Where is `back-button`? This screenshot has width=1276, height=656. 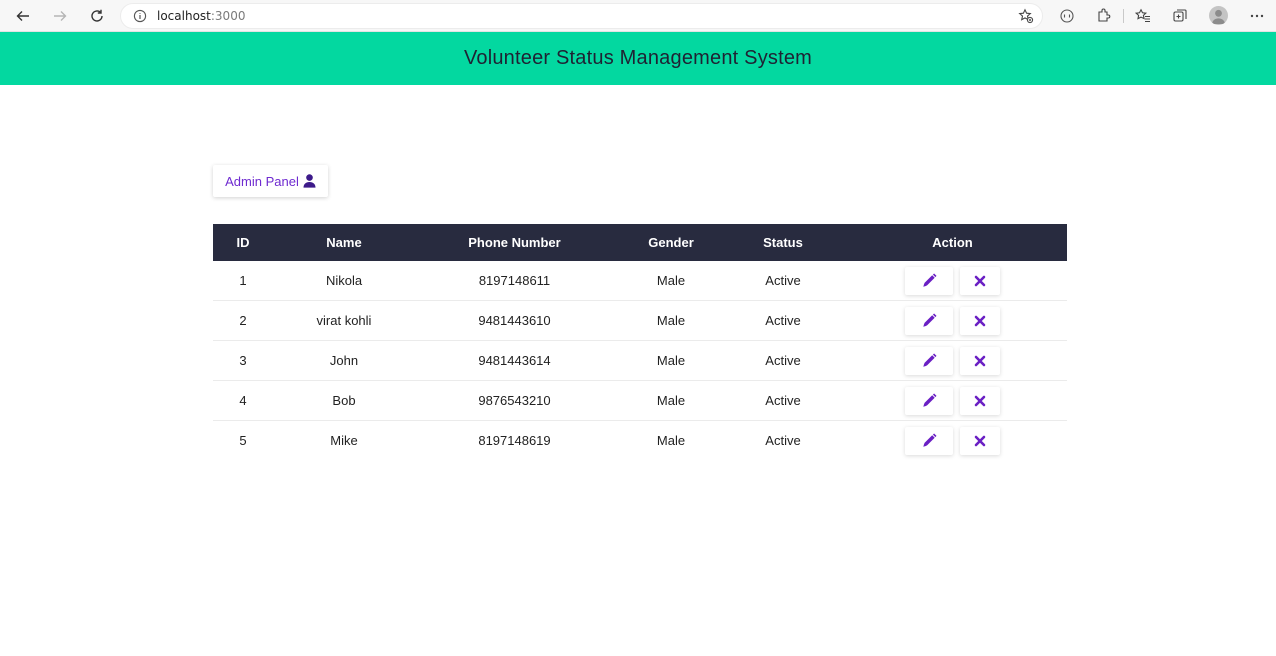 back-button is located at coordinates (23, 16).